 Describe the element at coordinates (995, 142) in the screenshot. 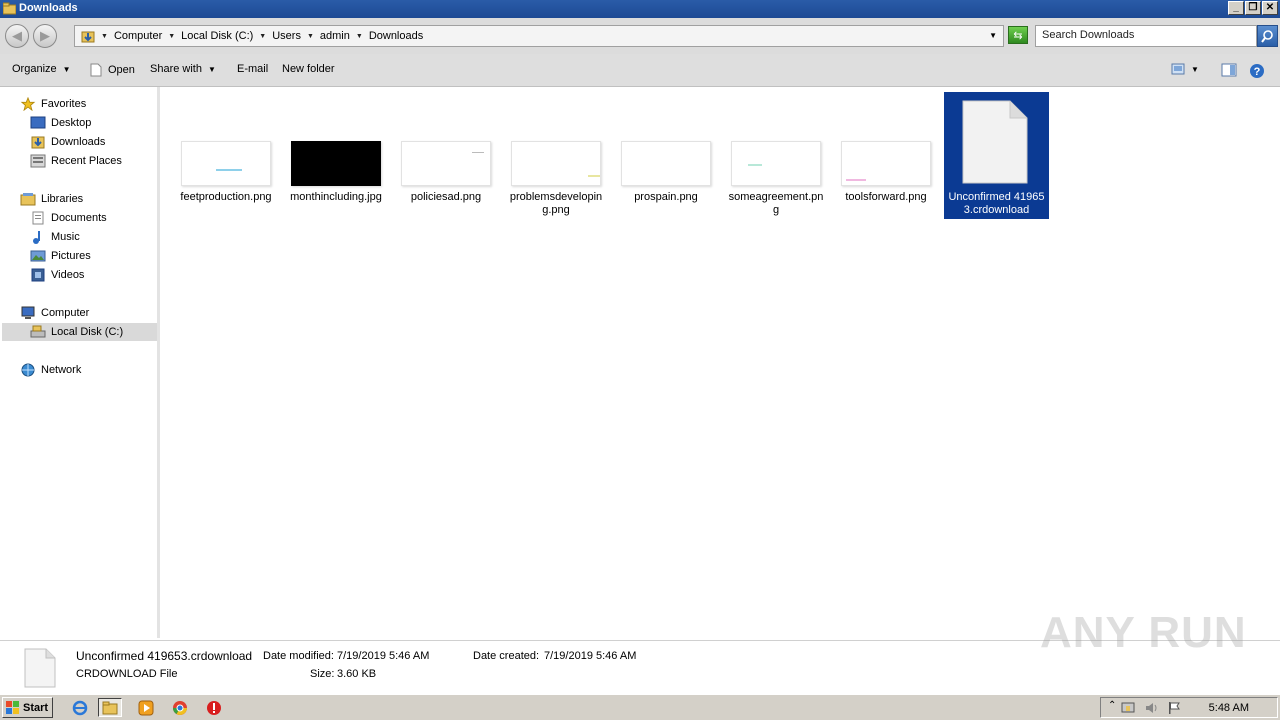

I see `blank-file-icon` at that location.